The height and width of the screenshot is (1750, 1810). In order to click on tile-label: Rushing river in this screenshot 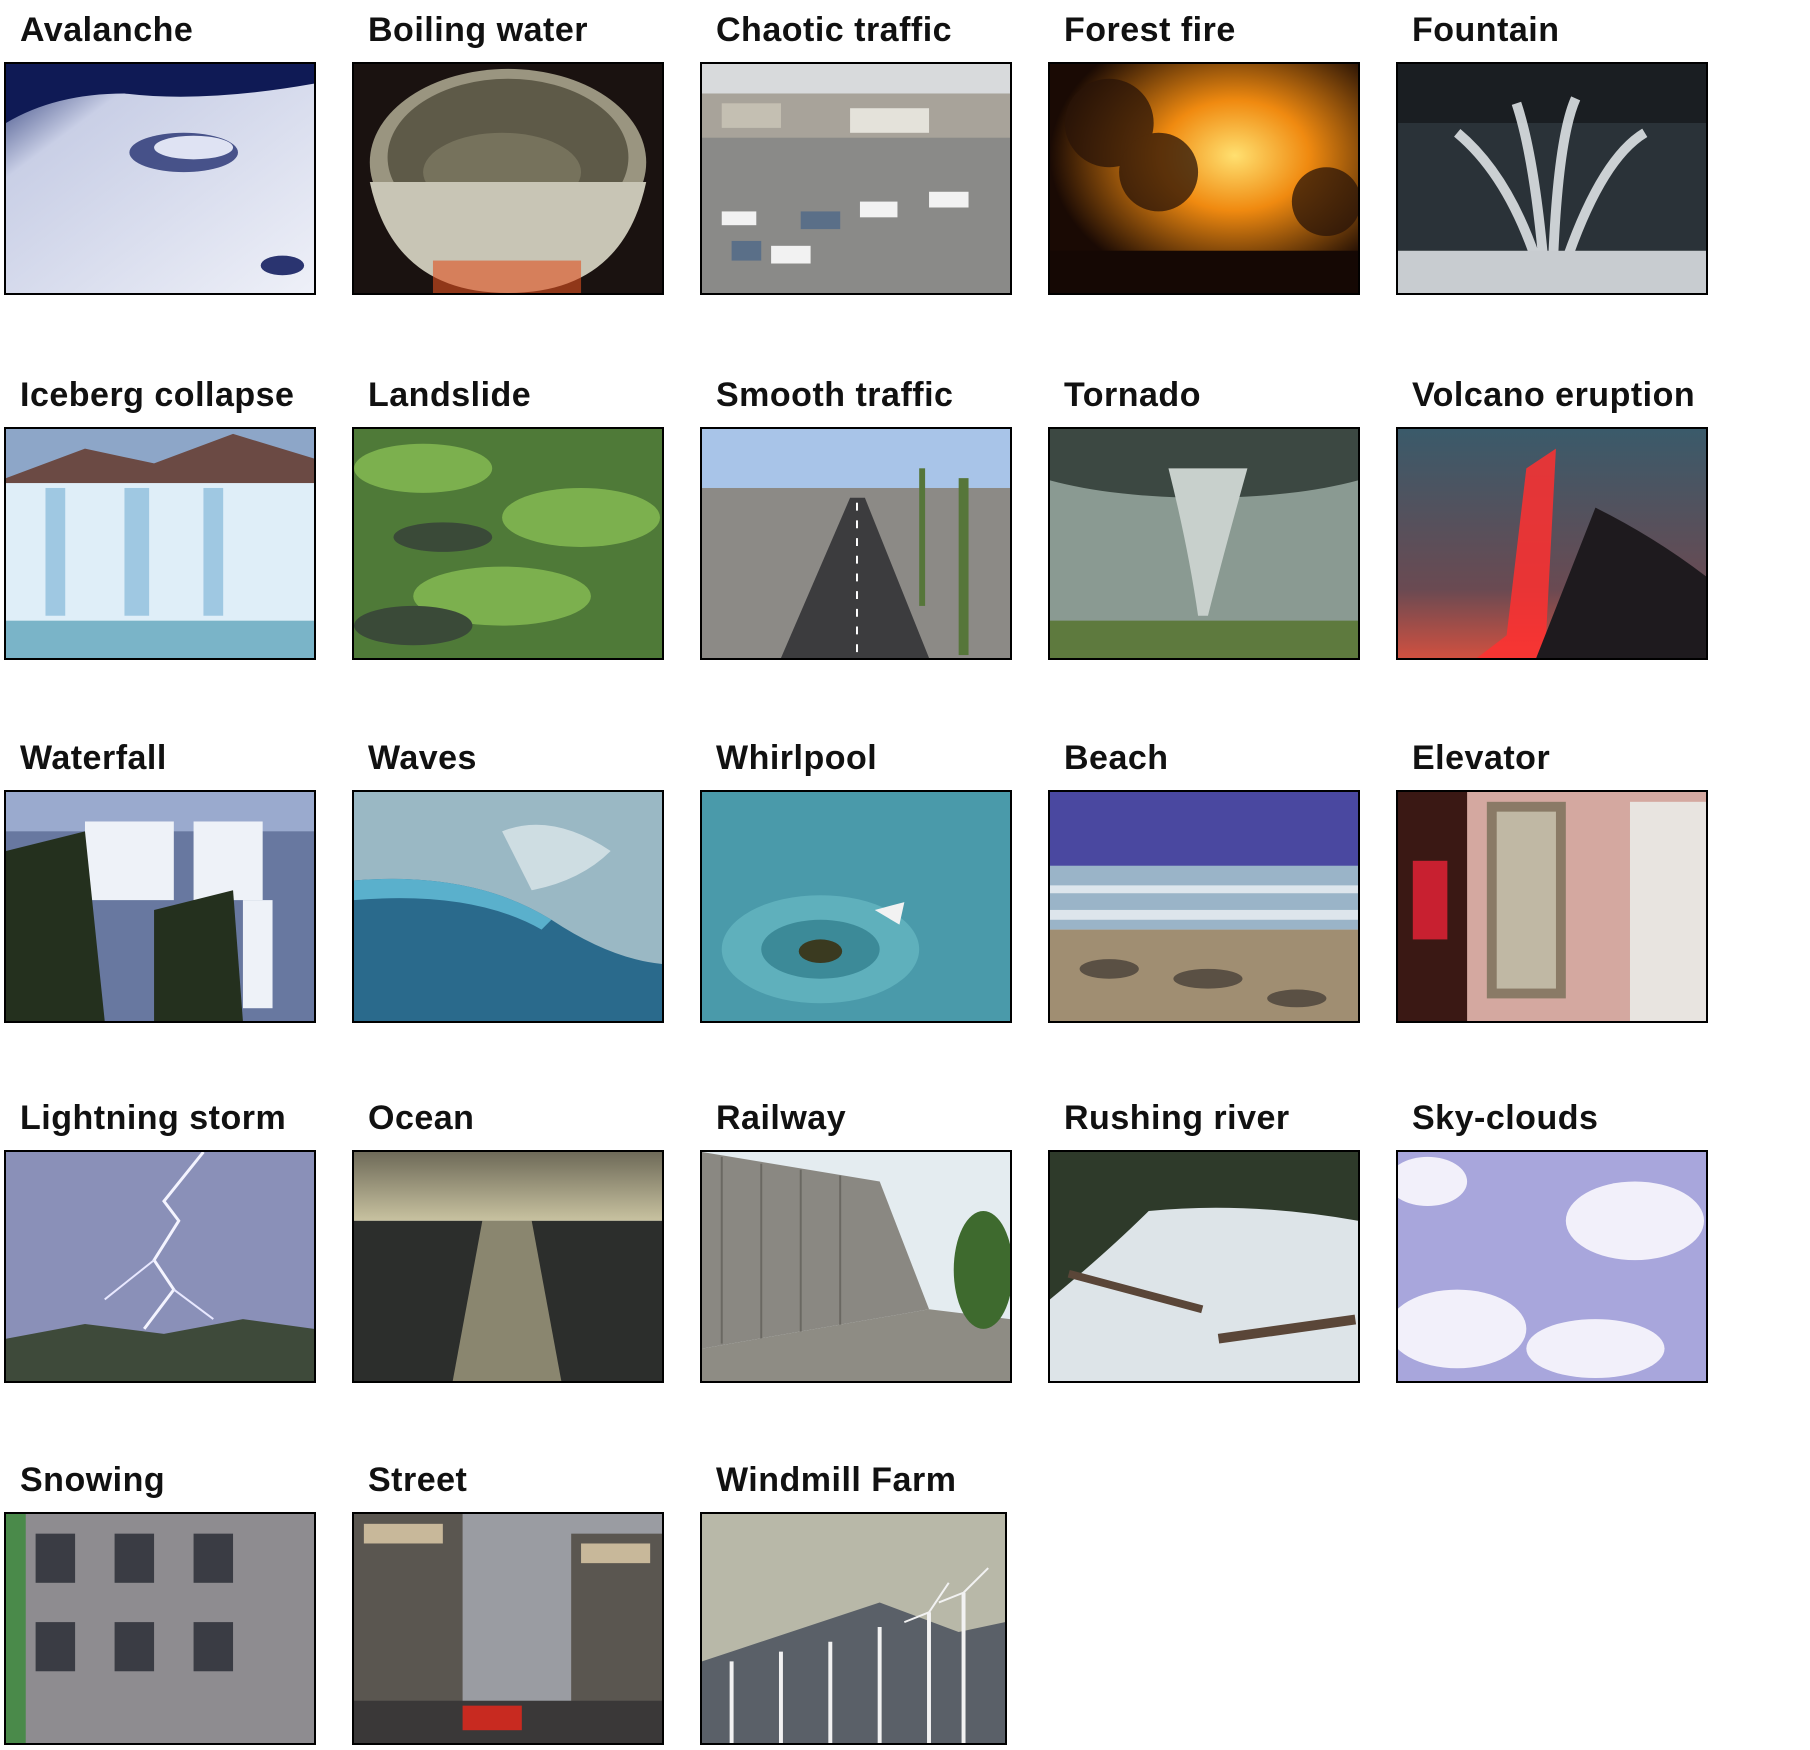, I will do `click(1177, 1118)`.